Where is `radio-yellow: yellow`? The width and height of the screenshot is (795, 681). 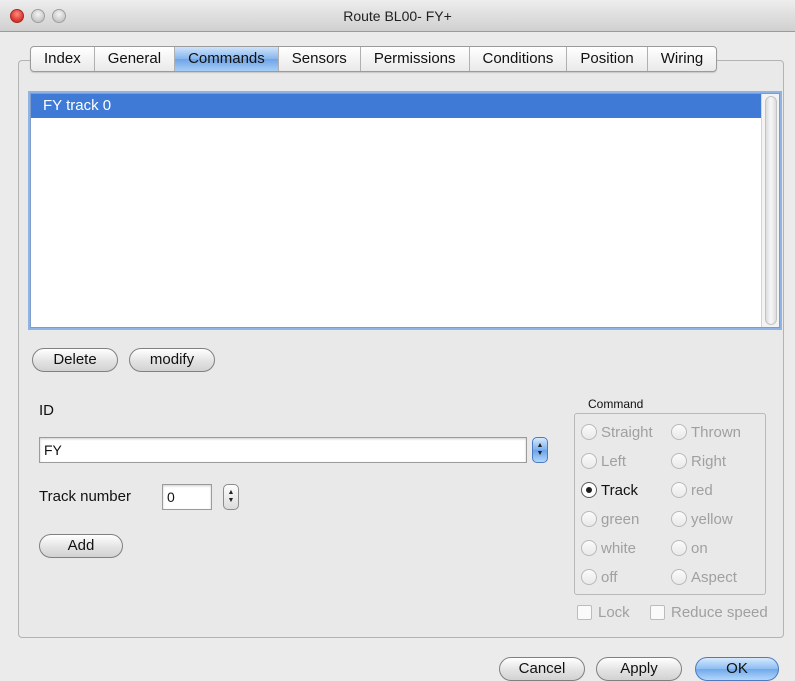
radio-yellow: yellow is located at coordinates (702, 519).